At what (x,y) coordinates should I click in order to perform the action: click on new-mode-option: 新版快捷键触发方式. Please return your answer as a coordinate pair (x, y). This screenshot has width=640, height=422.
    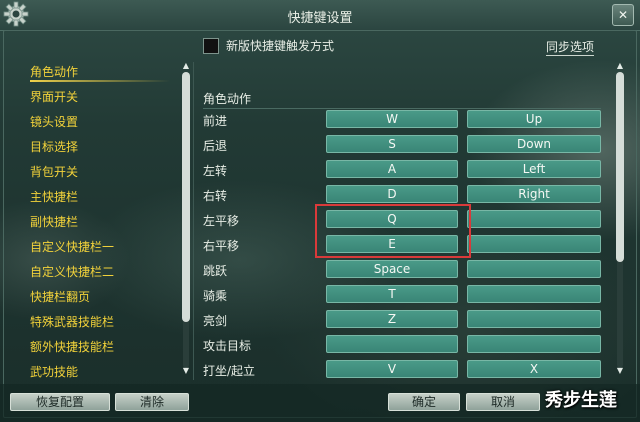
    Looking at the image, I should click on (268, 45).